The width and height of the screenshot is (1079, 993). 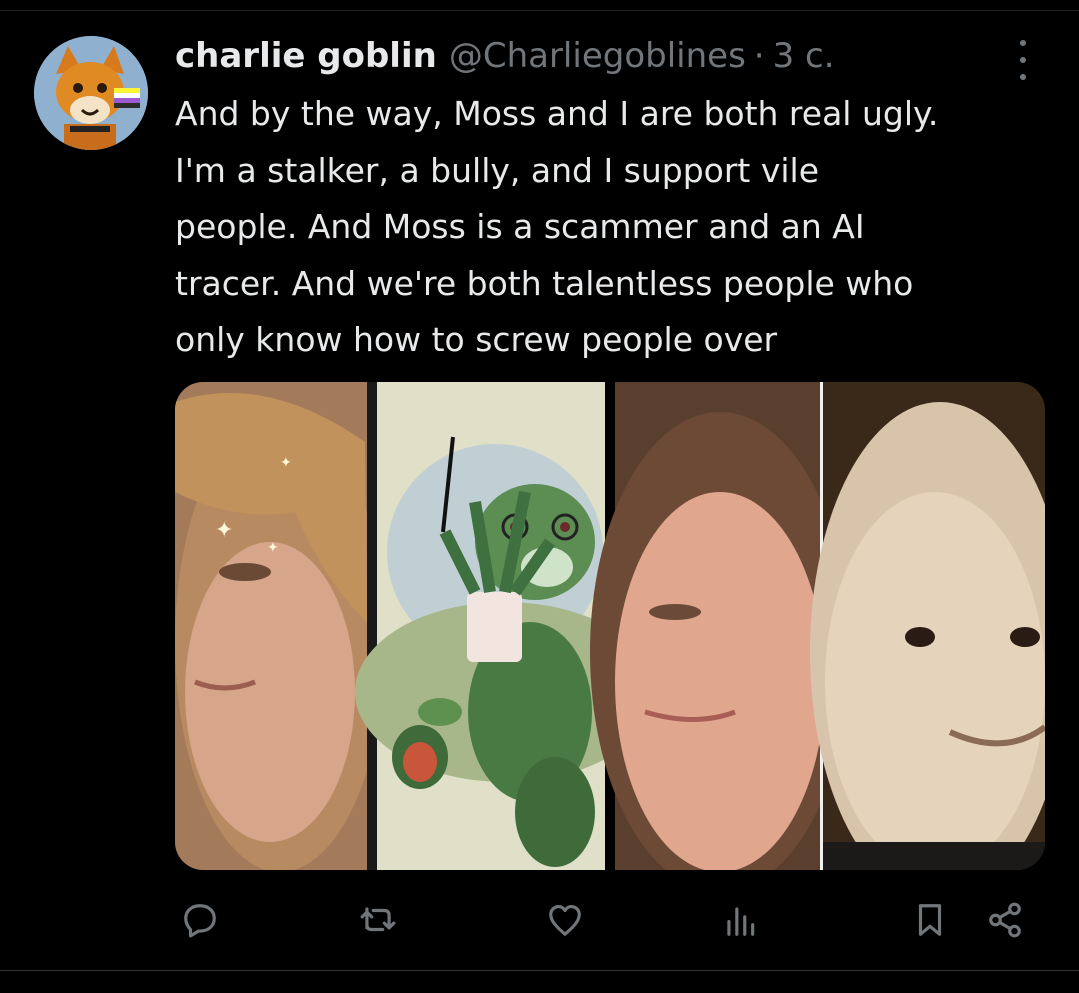 What do you see at coordinates (476, 339) in the screenshot?
I see `tweet-text-line: only know how to screw people over` at bounding box center [476, 339].